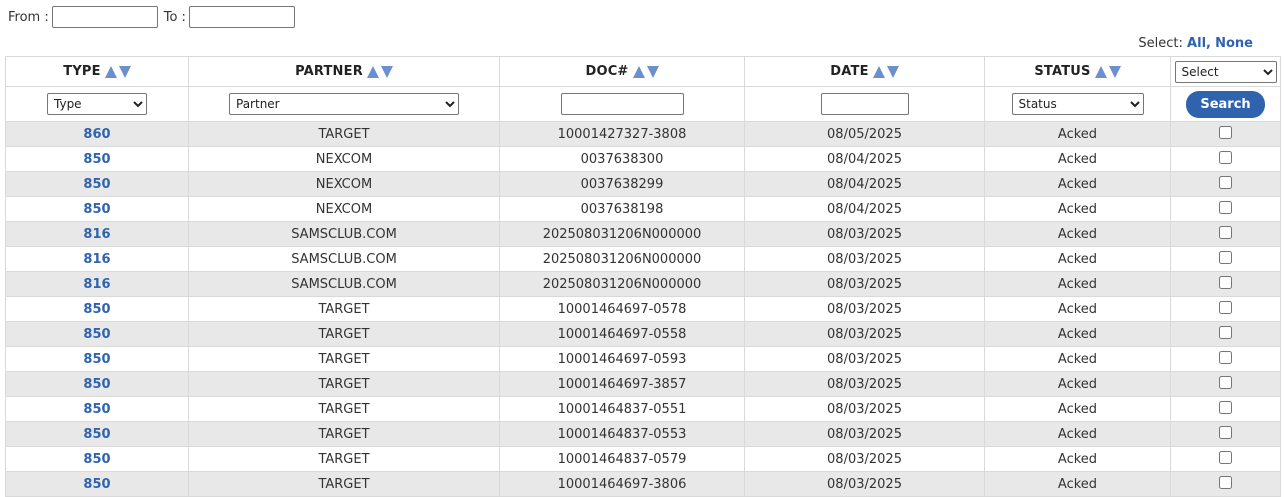  I want to click on doc-value: 202508031206N000000, so click(622, 234).